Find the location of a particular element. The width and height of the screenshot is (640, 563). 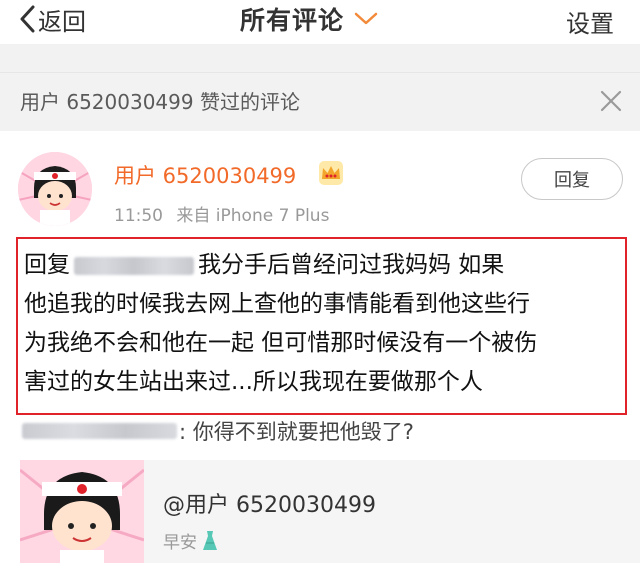

back-label: 返回 is located at coordinates (62, 21).